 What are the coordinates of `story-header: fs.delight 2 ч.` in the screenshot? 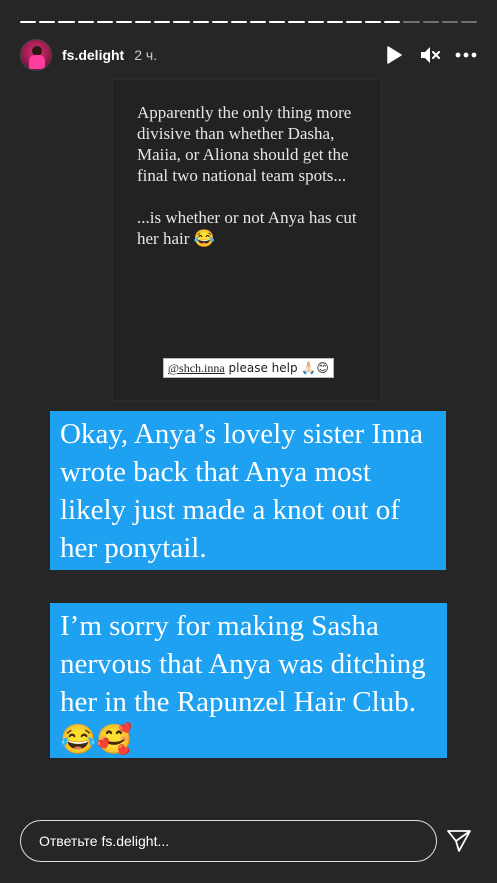 It's located at (248, 55).